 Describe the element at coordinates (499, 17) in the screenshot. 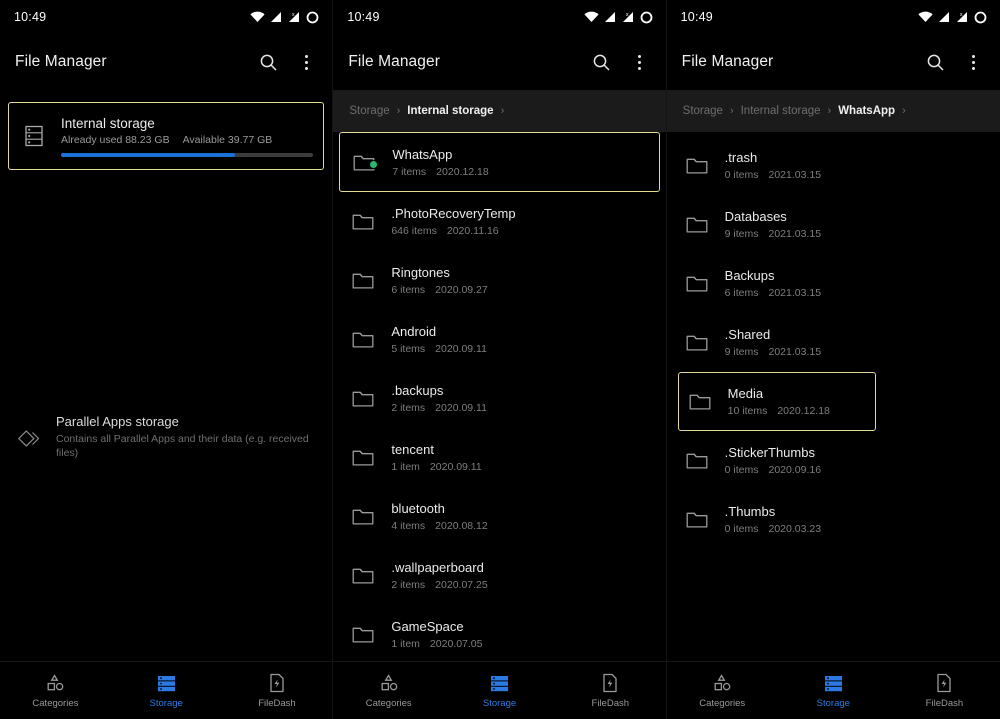

I see `status-bar: 10:49 x` at that location.